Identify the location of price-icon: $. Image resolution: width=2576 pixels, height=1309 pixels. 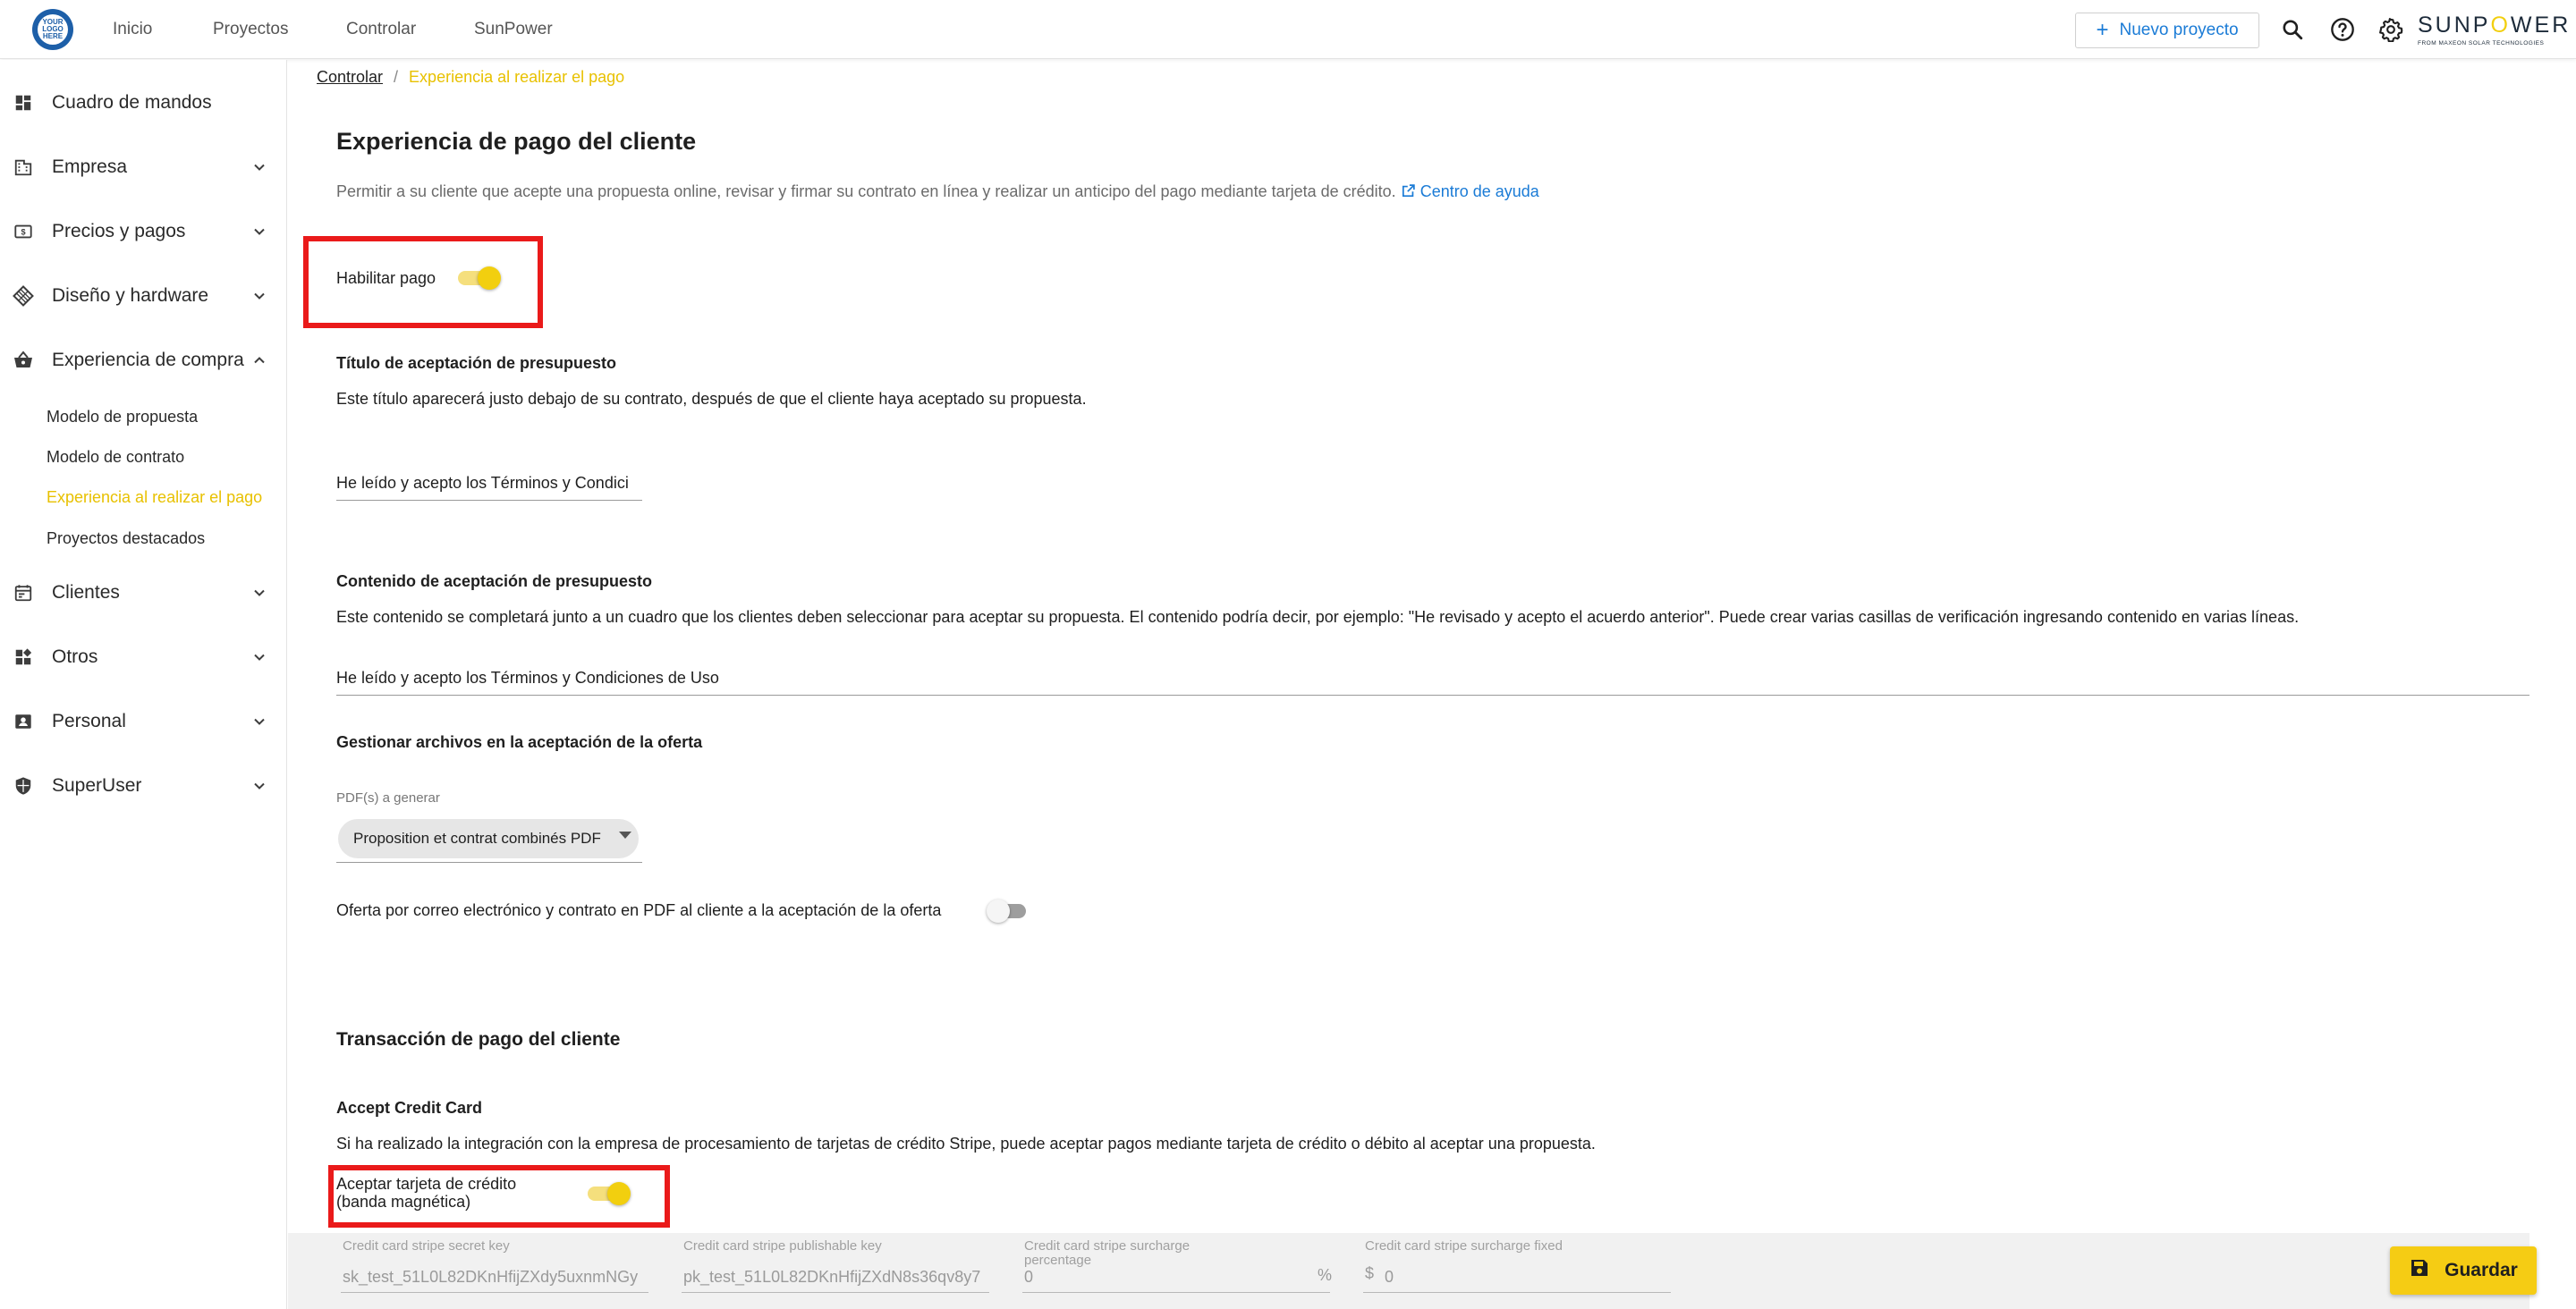
(23, 231).